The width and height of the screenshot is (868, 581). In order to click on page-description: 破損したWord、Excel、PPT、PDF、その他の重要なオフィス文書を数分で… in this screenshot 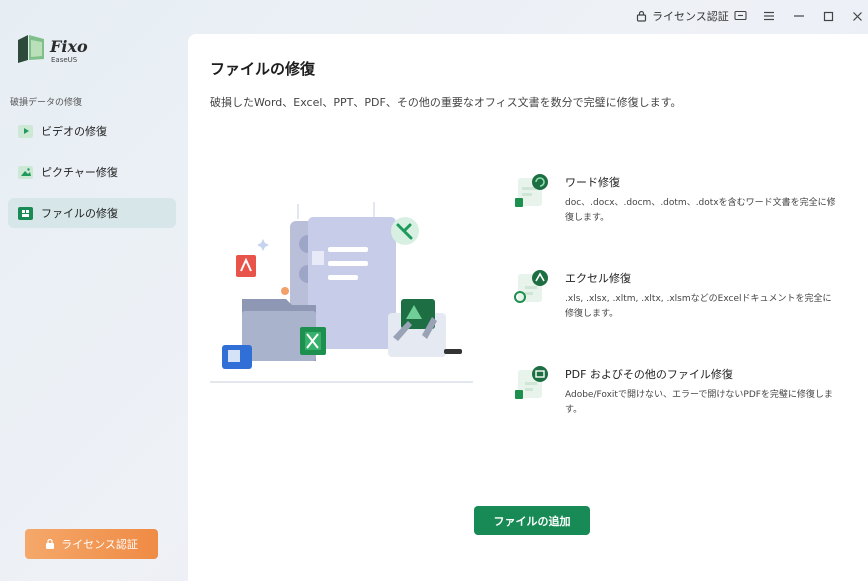, I will do `click(446, 102)`.